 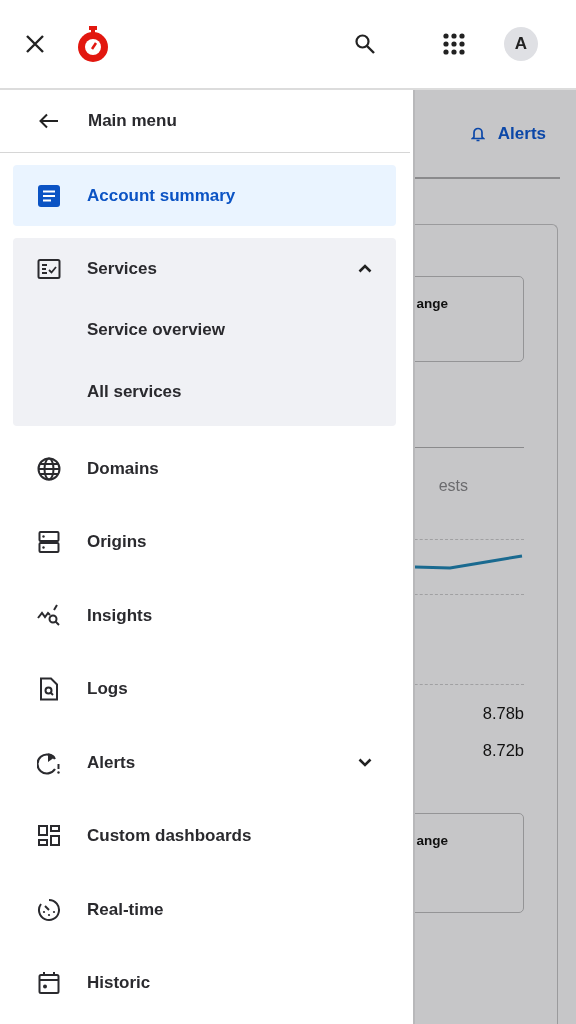 What do you see at coordinates (454, 44) in the screenshot?
I see `apps-grid-icon` at bounding box center [454, 44].